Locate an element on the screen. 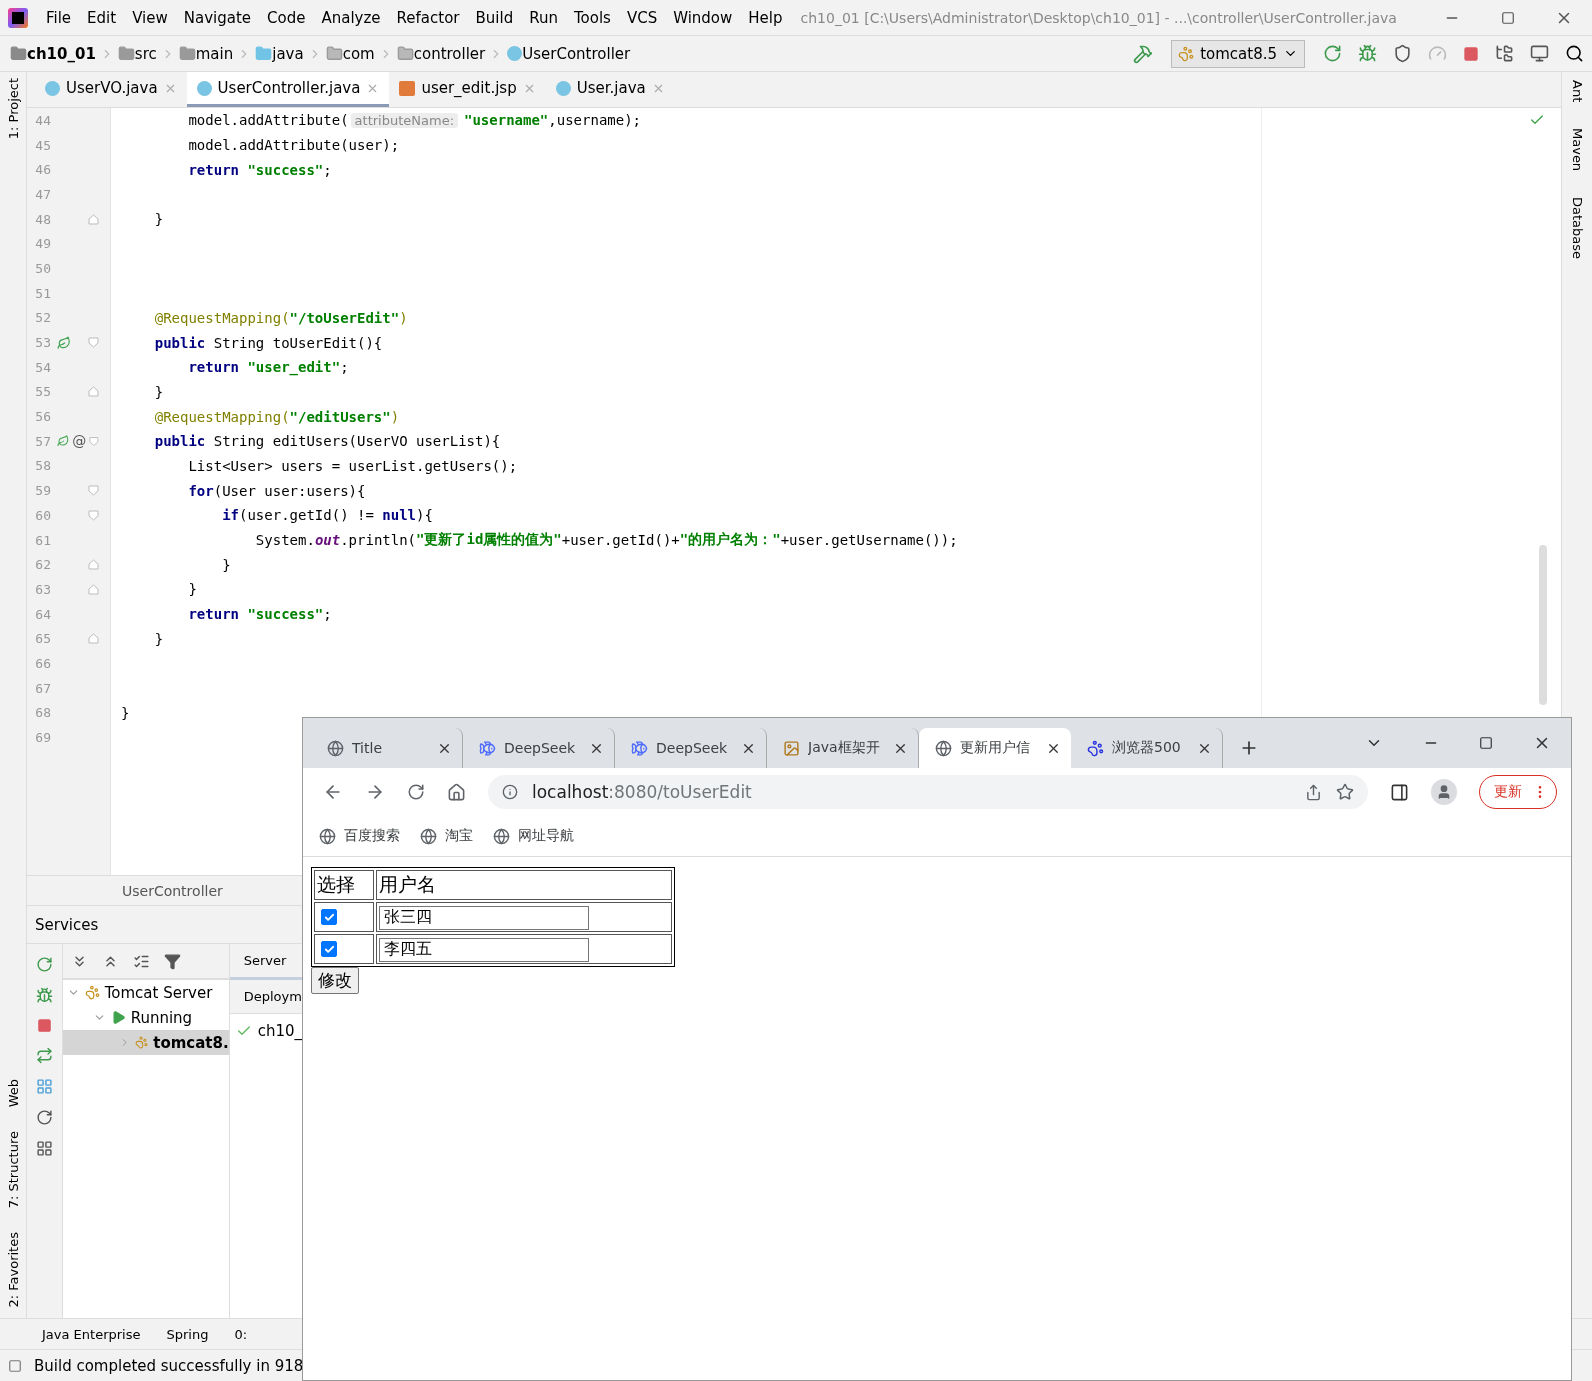 Image resolution: width=1592 pixels, height=1381 pixels. deployment-item: ch10_ is located at coordinates (279, 1031).